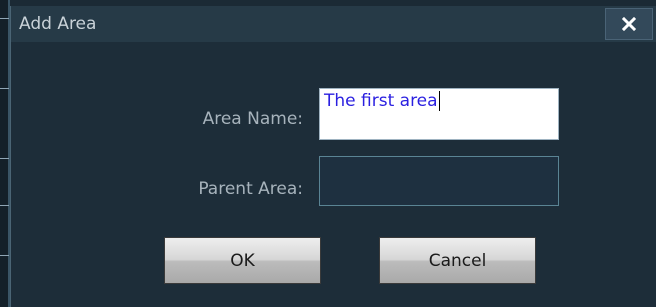 Image resolution: width=656 pixels, height=307 pixels. What do you see at coordinates (439, 114) in the screenshot?
I see `area-name-input: The first area` at bounding box center [439, 114].